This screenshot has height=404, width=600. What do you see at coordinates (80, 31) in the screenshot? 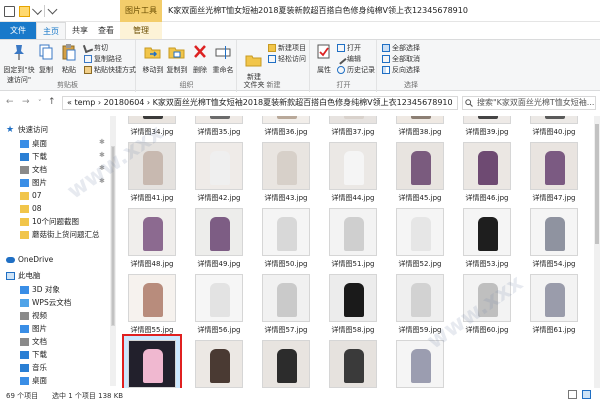
I see `tab-share: 共享` at bounding box center [80, 31].